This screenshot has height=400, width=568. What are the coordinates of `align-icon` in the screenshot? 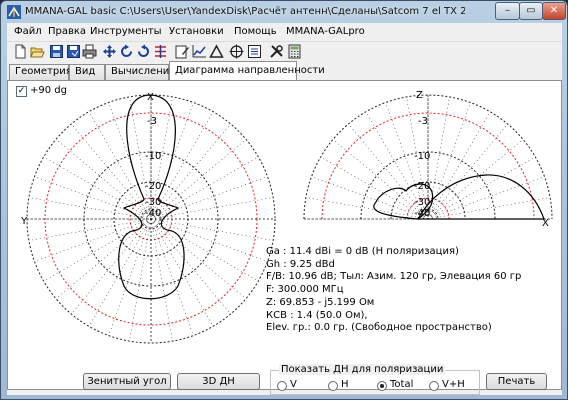 It's located at (254, 51).